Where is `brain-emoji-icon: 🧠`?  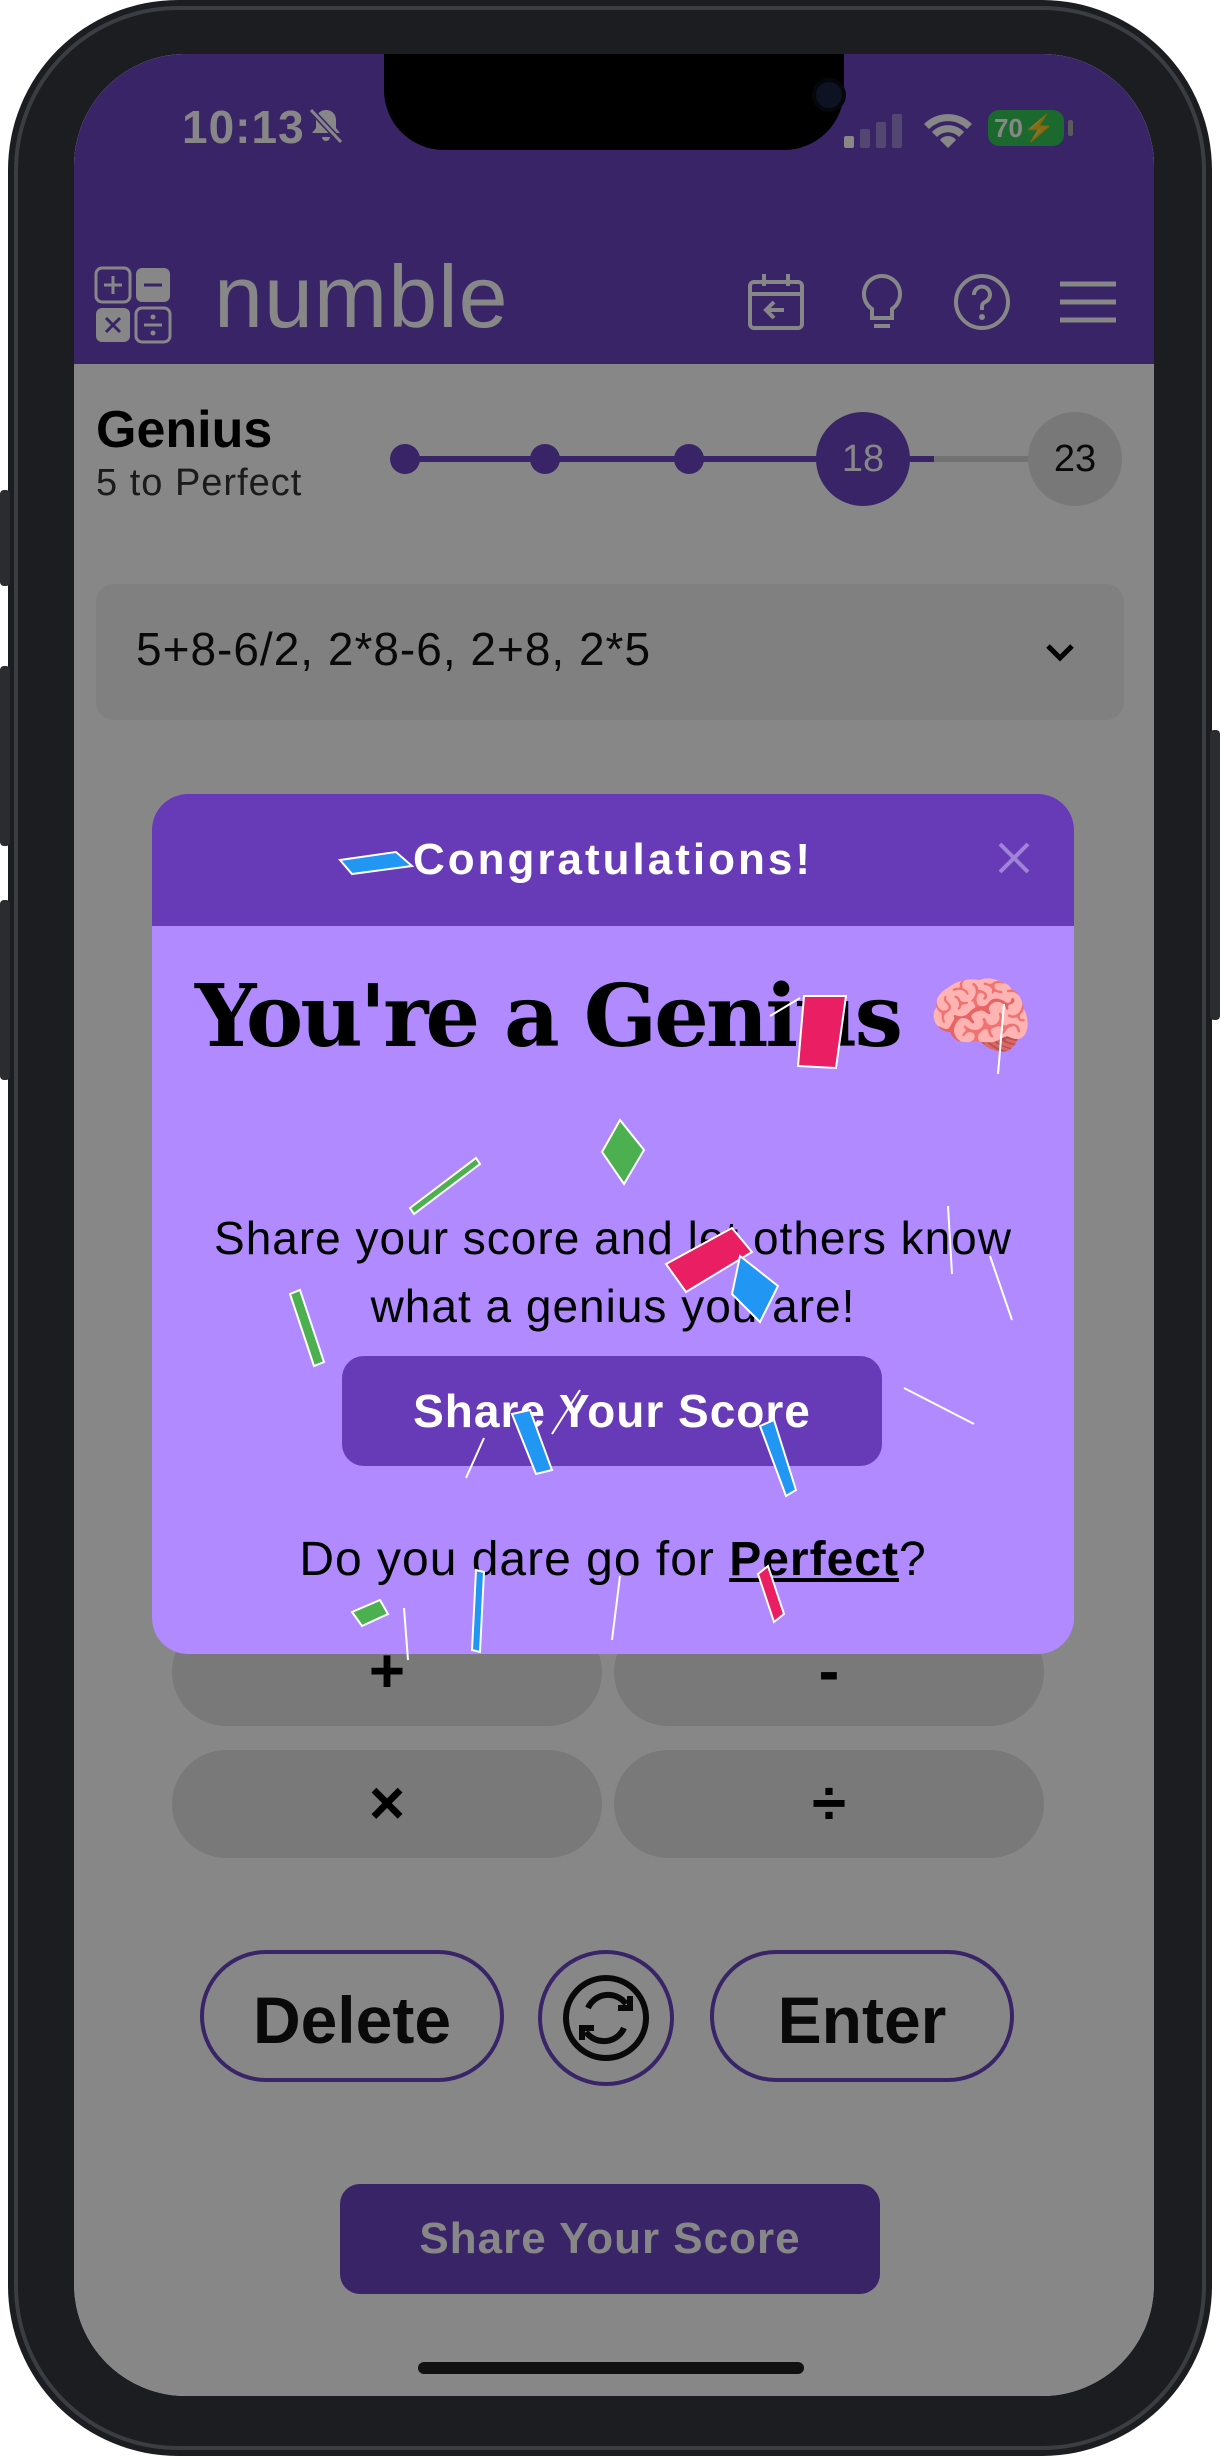 brain-emoji-icon: 🧠 is located at coordinates (980, 1017).